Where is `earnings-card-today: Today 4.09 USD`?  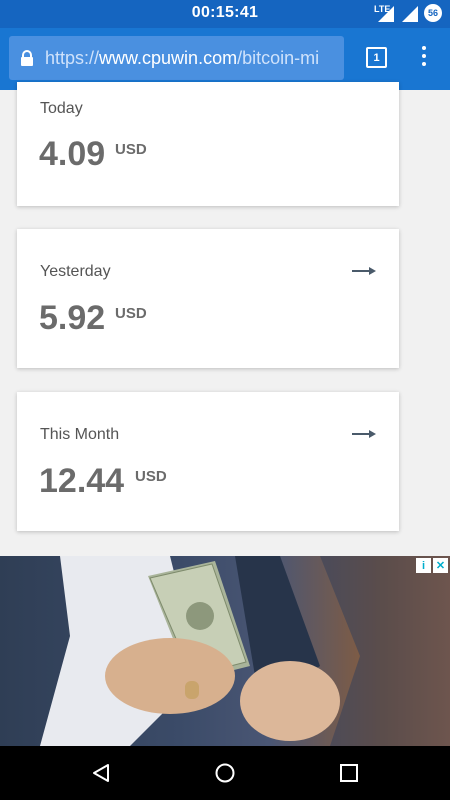 earnings-card-today: Today 4.09 USD is located at coordinates (208, 144).